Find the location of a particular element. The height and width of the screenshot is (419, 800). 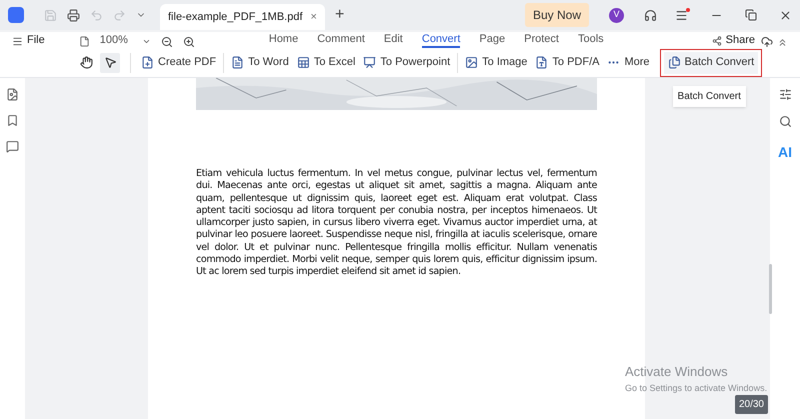

zoom-caret-icon is located at coordinates (146, 41).